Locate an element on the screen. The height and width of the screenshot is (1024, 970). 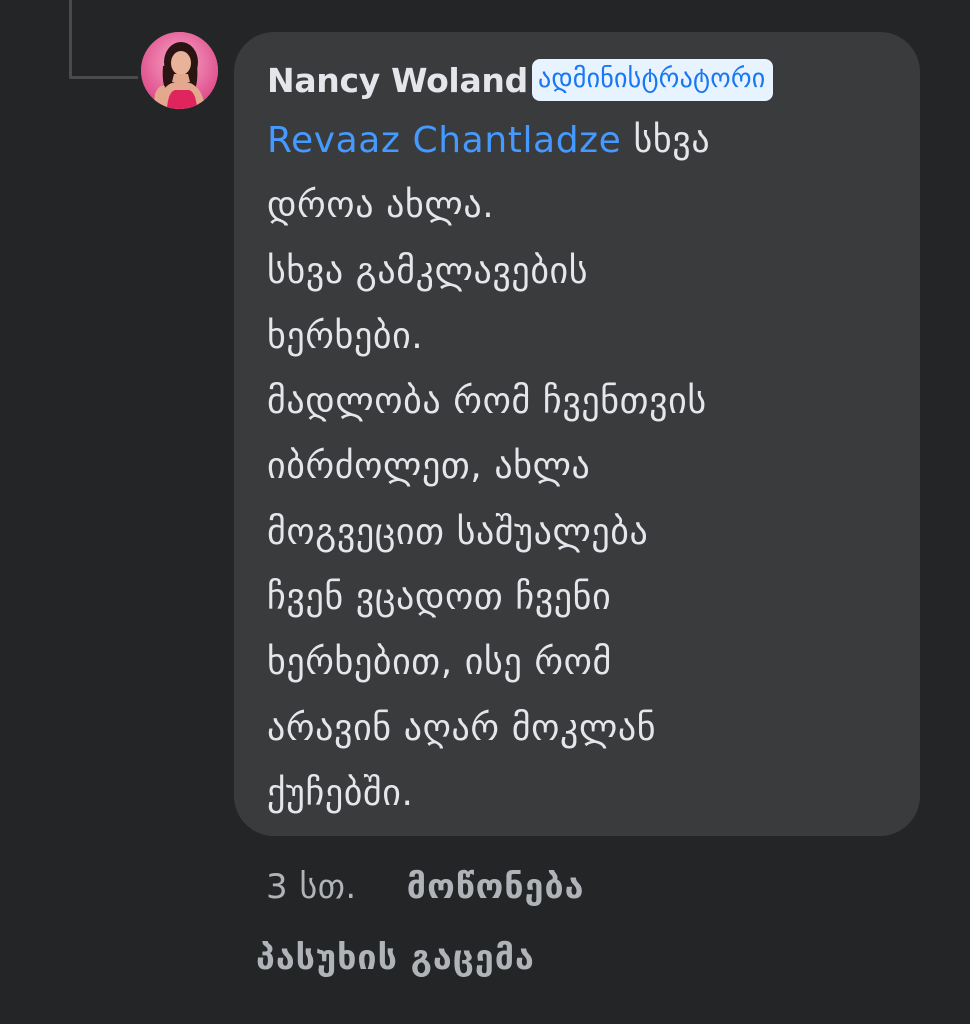
author-name: Nancy Woland is located at coordinates (397, 80).